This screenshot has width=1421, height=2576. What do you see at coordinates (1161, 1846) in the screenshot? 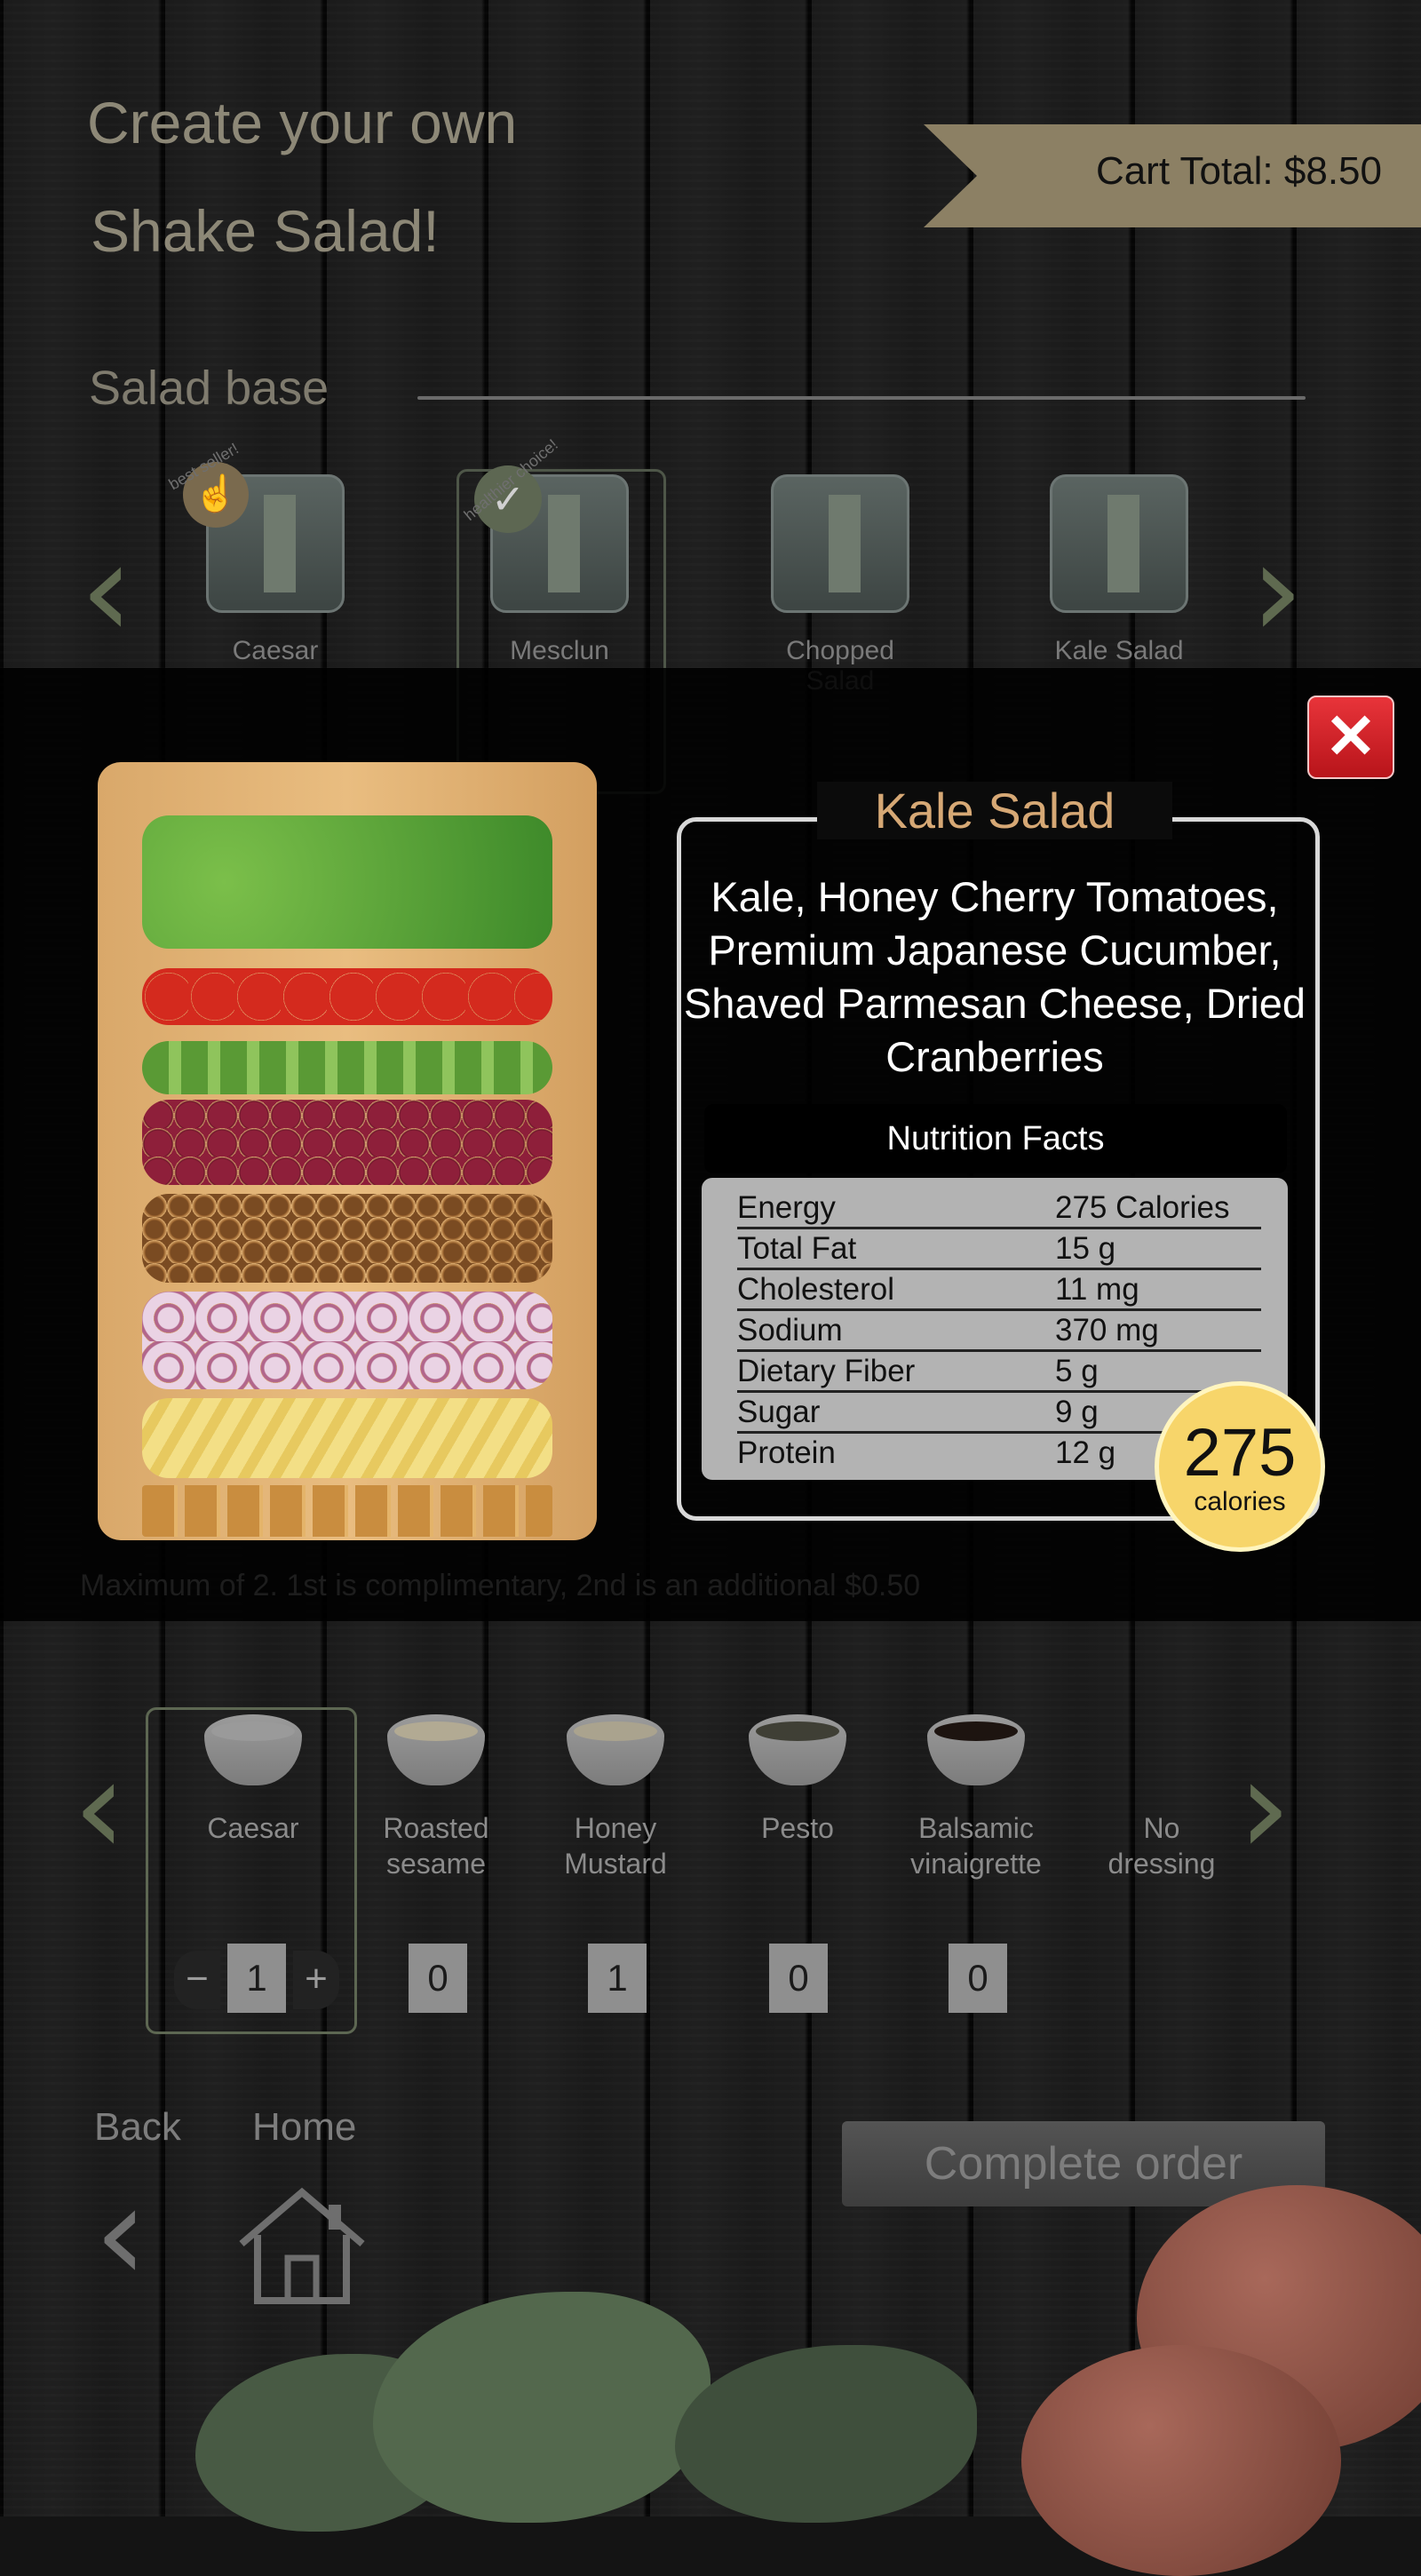
I see `dressing-name: No dressing` at bounding box center [1161, 1846].